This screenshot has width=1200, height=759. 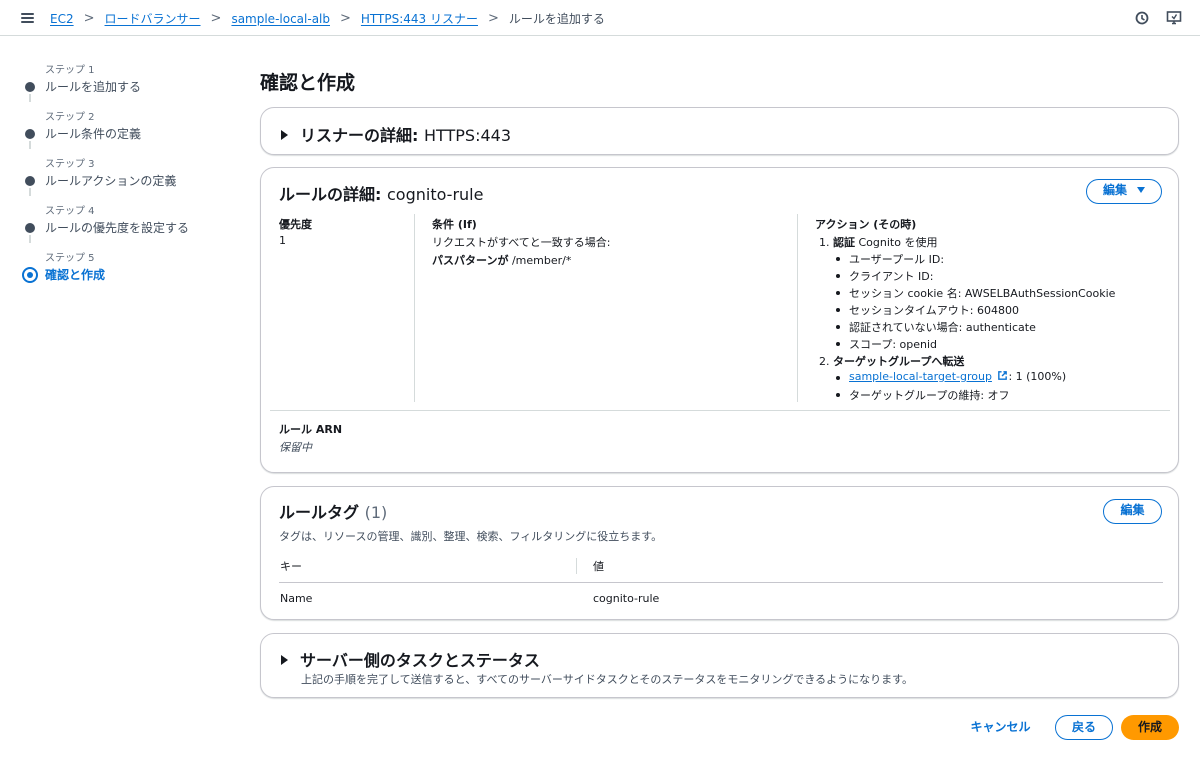 I want to click on create-button: 作成, so click(x=1150, y=727).